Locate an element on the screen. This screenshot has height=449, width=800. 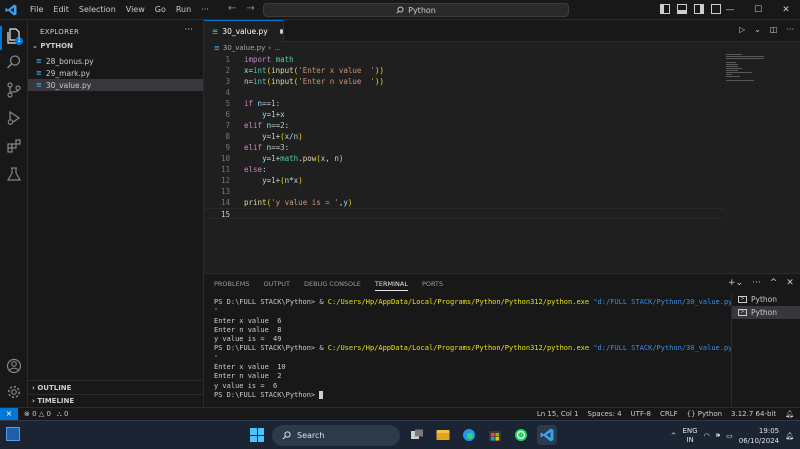
tab-debug-console: DEBUG CONSOLE is located at coordinates (332, 285).